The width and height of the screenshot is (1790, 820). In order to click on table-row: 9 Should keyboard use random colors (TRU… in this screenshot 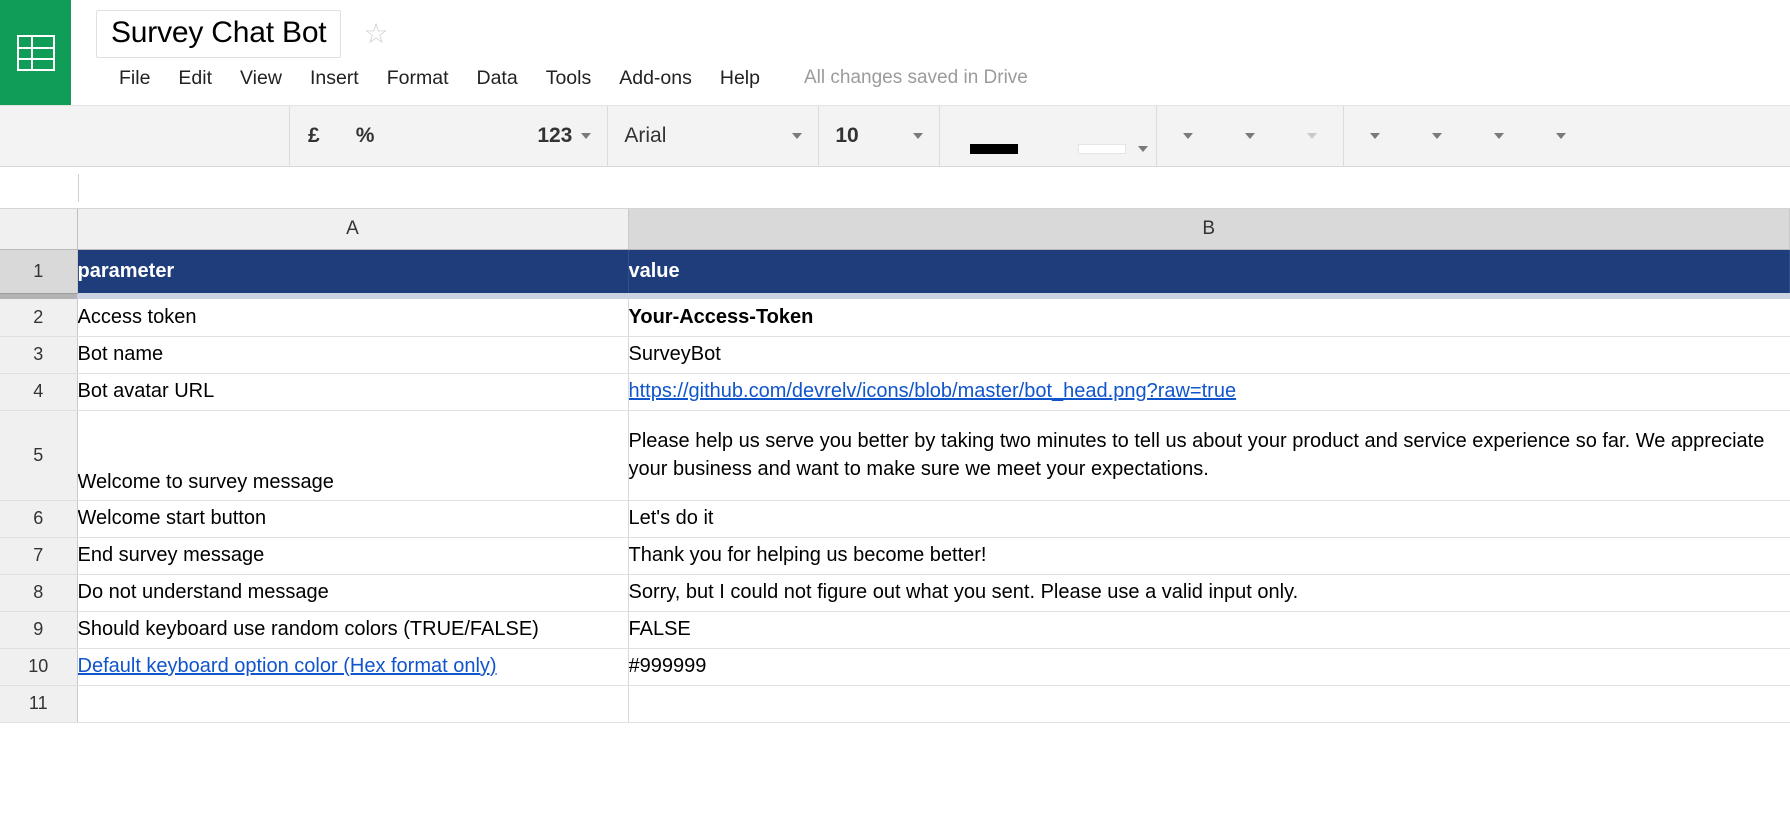, I will do `click(895, 630)`.